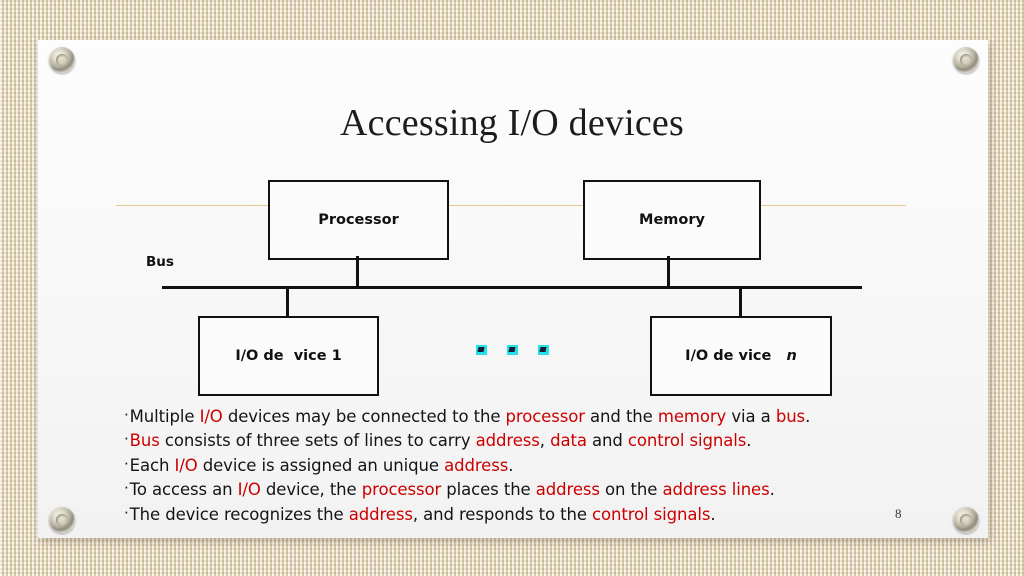 Image resolution: width=1024 pixels, height=576 pixels. Describe the element at coordinates (898, 513) in the screenshot. I see `slide-number: 8` at that location.